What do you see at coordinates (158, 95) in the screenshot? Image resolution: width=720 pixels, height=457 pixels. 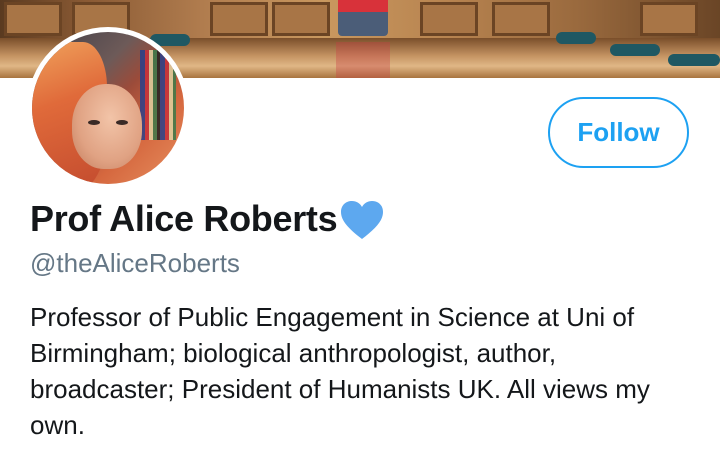 I see `avatar-bookshelf` at bounding box center [158, 95].